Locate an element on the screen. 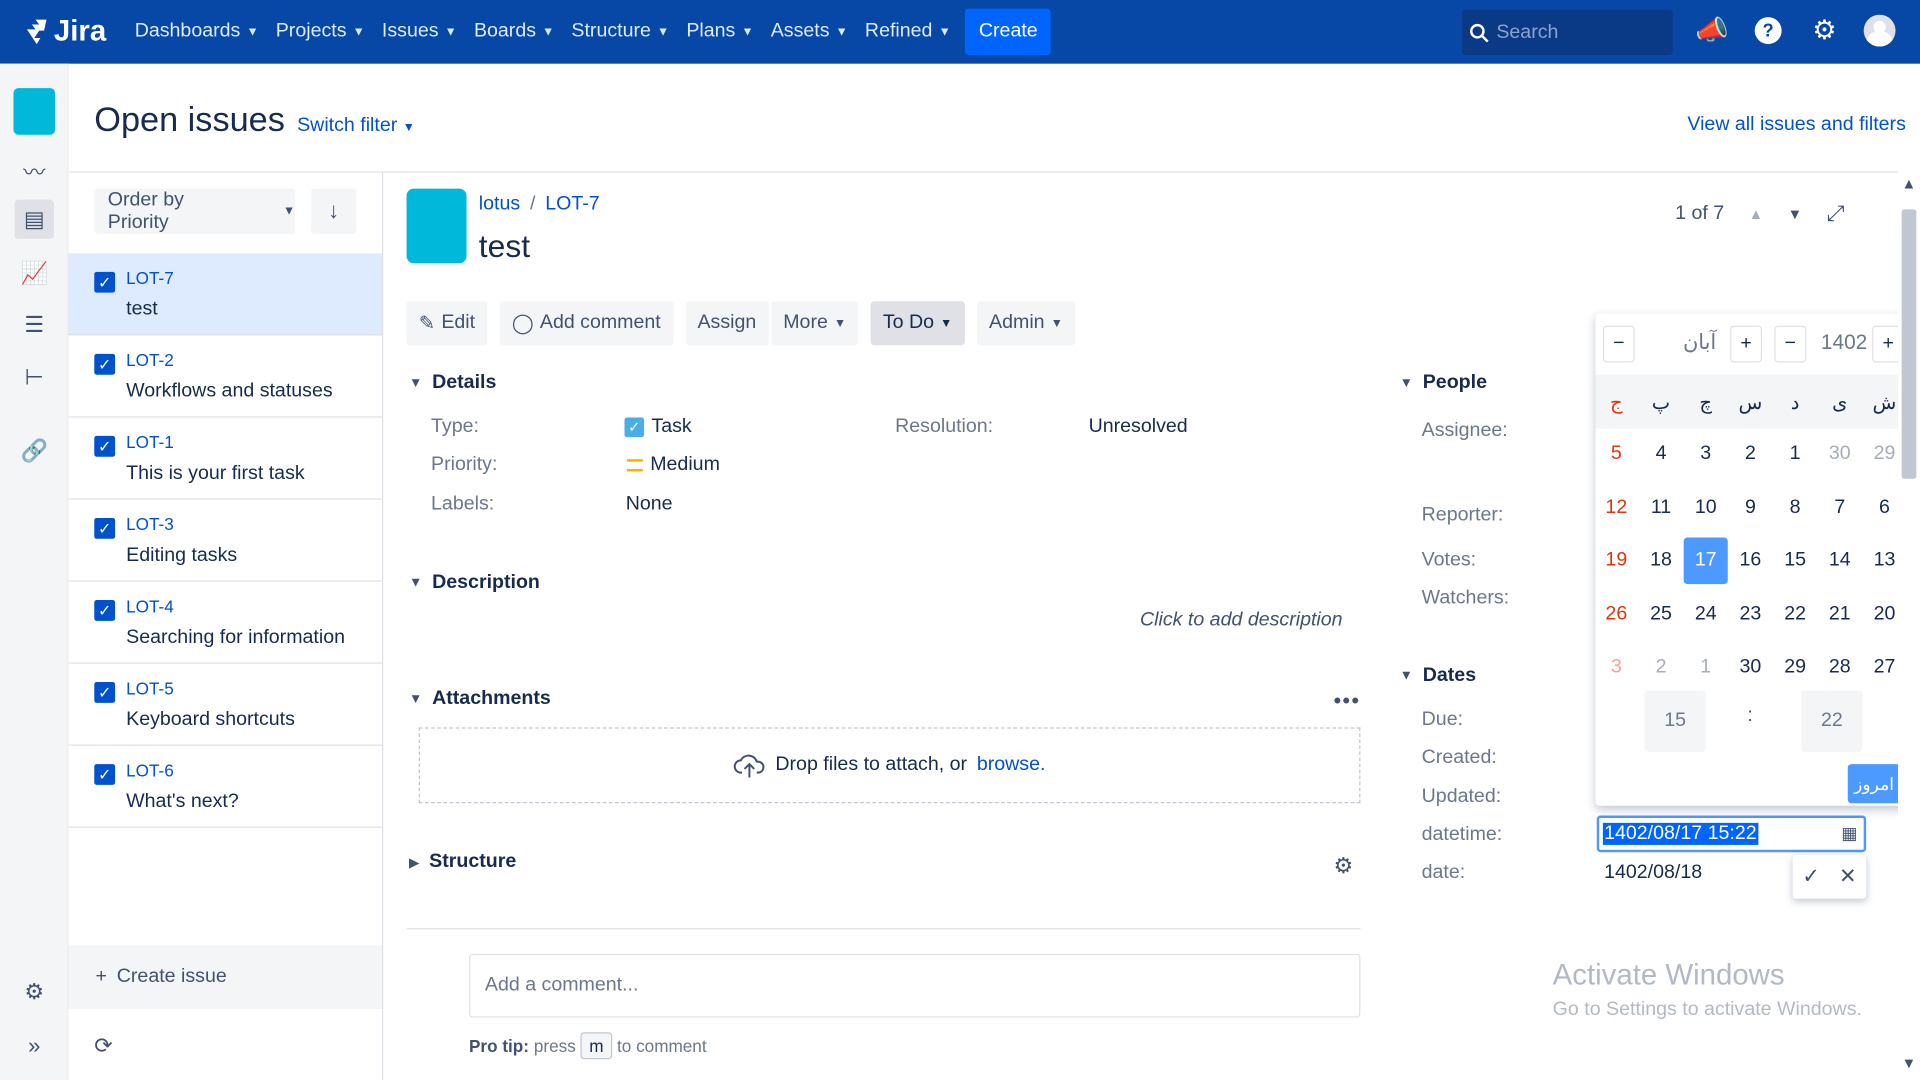 This screenshot has width=1920, height=1080. scrollbar-thumb is located at coordinates (1909, 344).